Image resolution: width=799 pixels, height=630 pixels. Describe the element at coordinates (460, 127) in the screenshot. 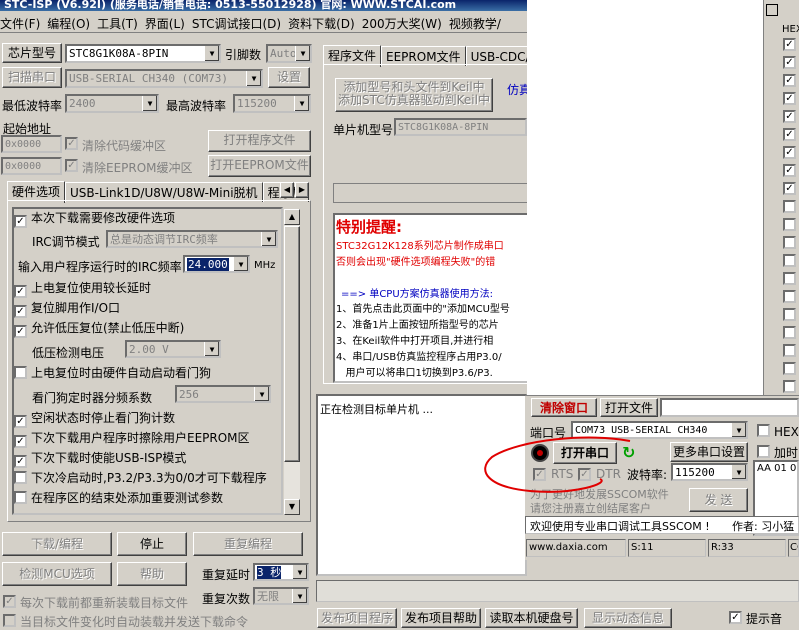

I see `mcu-model-select: STC8G1K08A-8PIN` at that location.